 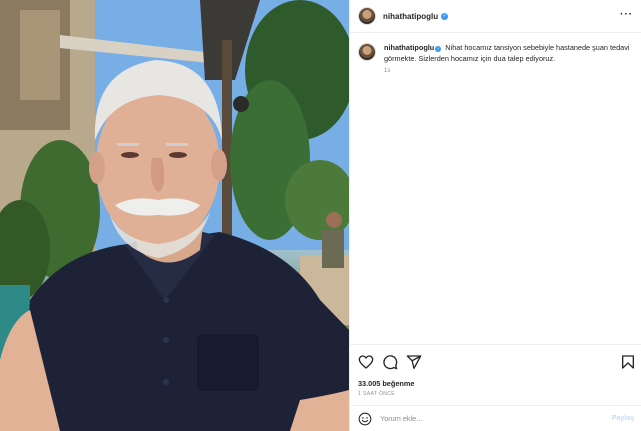 I want to click on comment-bar: Paylaş, so click(x=495, y=418).